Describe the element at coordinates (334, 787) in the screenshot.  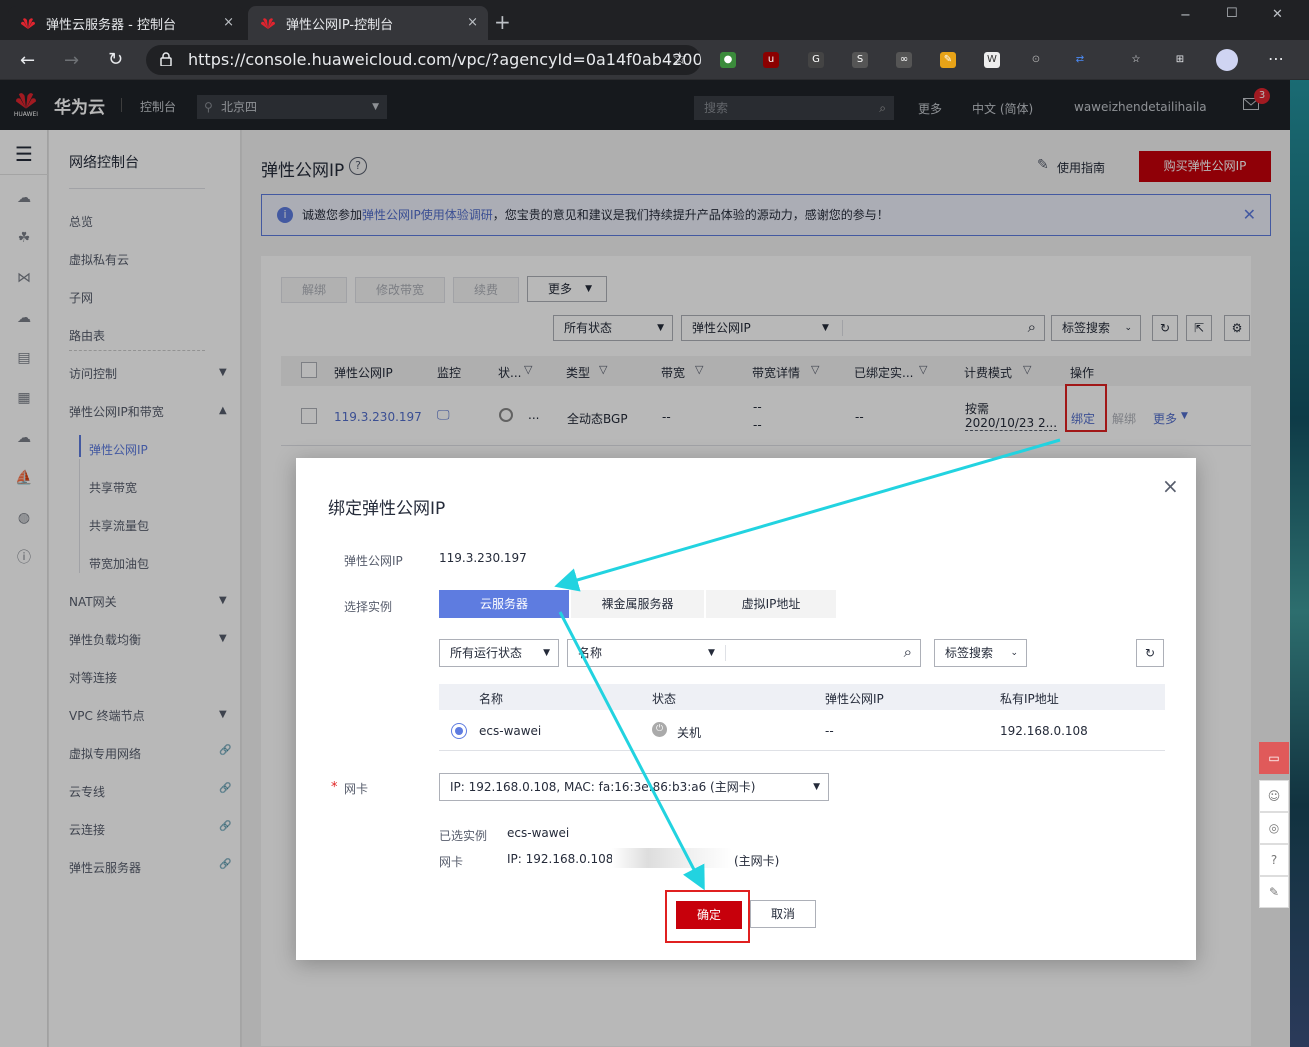
I see `required-asterisk: *` at that location.